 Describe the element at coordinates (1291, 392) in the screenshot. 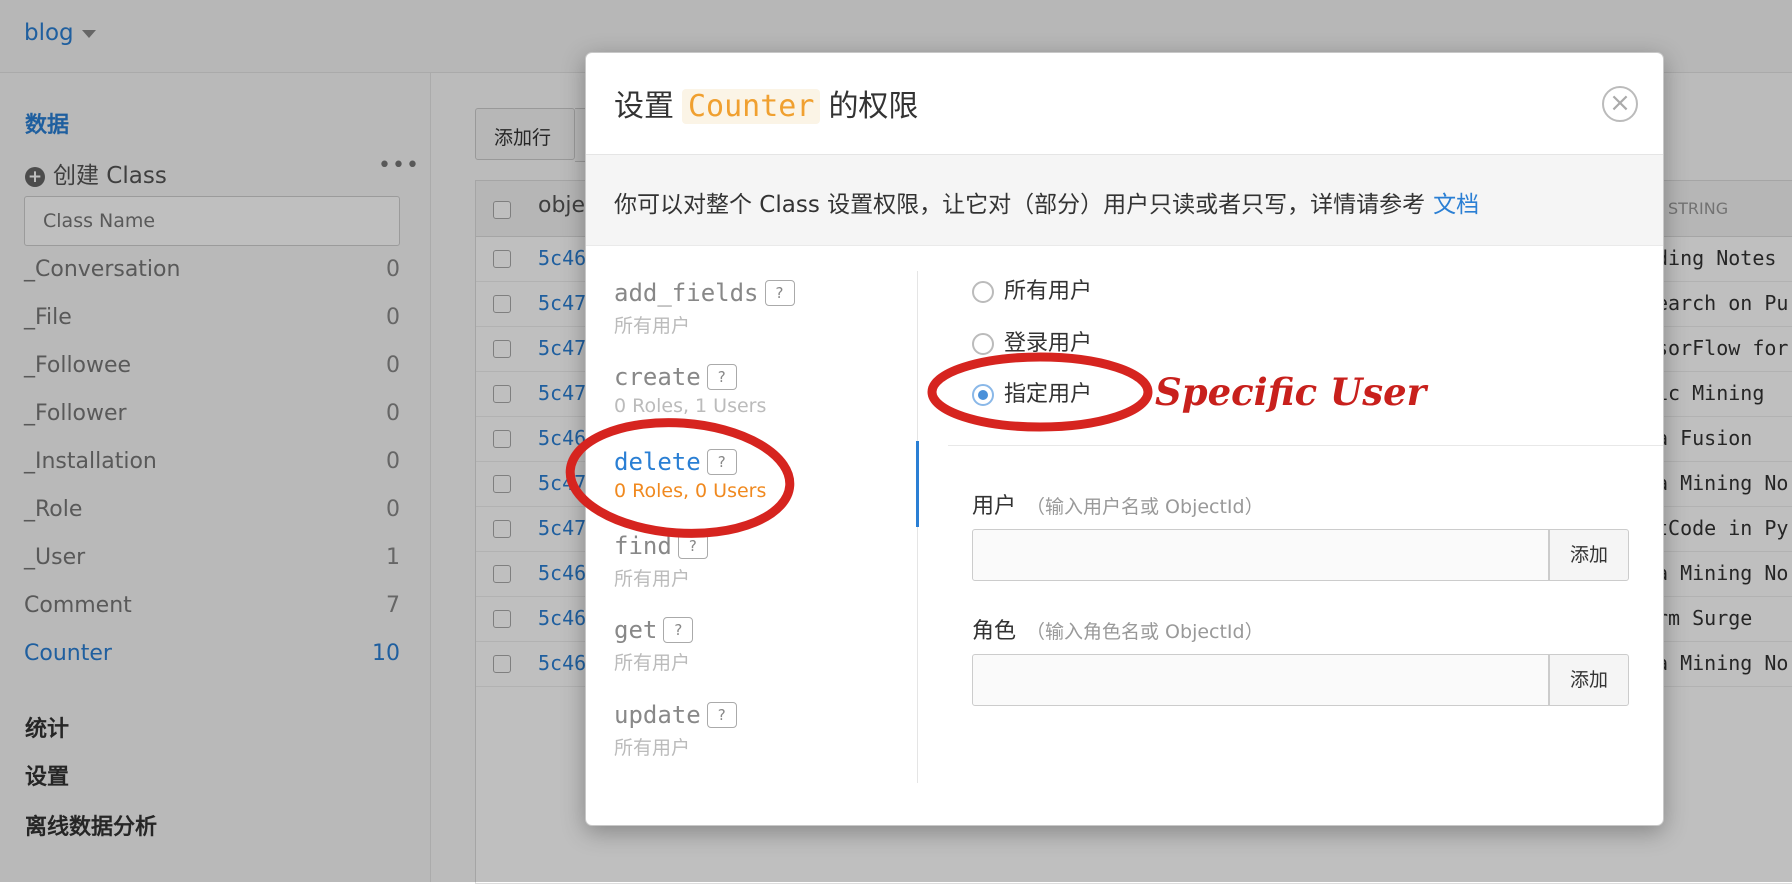

I see `annotation-label: Specific User` at that location.